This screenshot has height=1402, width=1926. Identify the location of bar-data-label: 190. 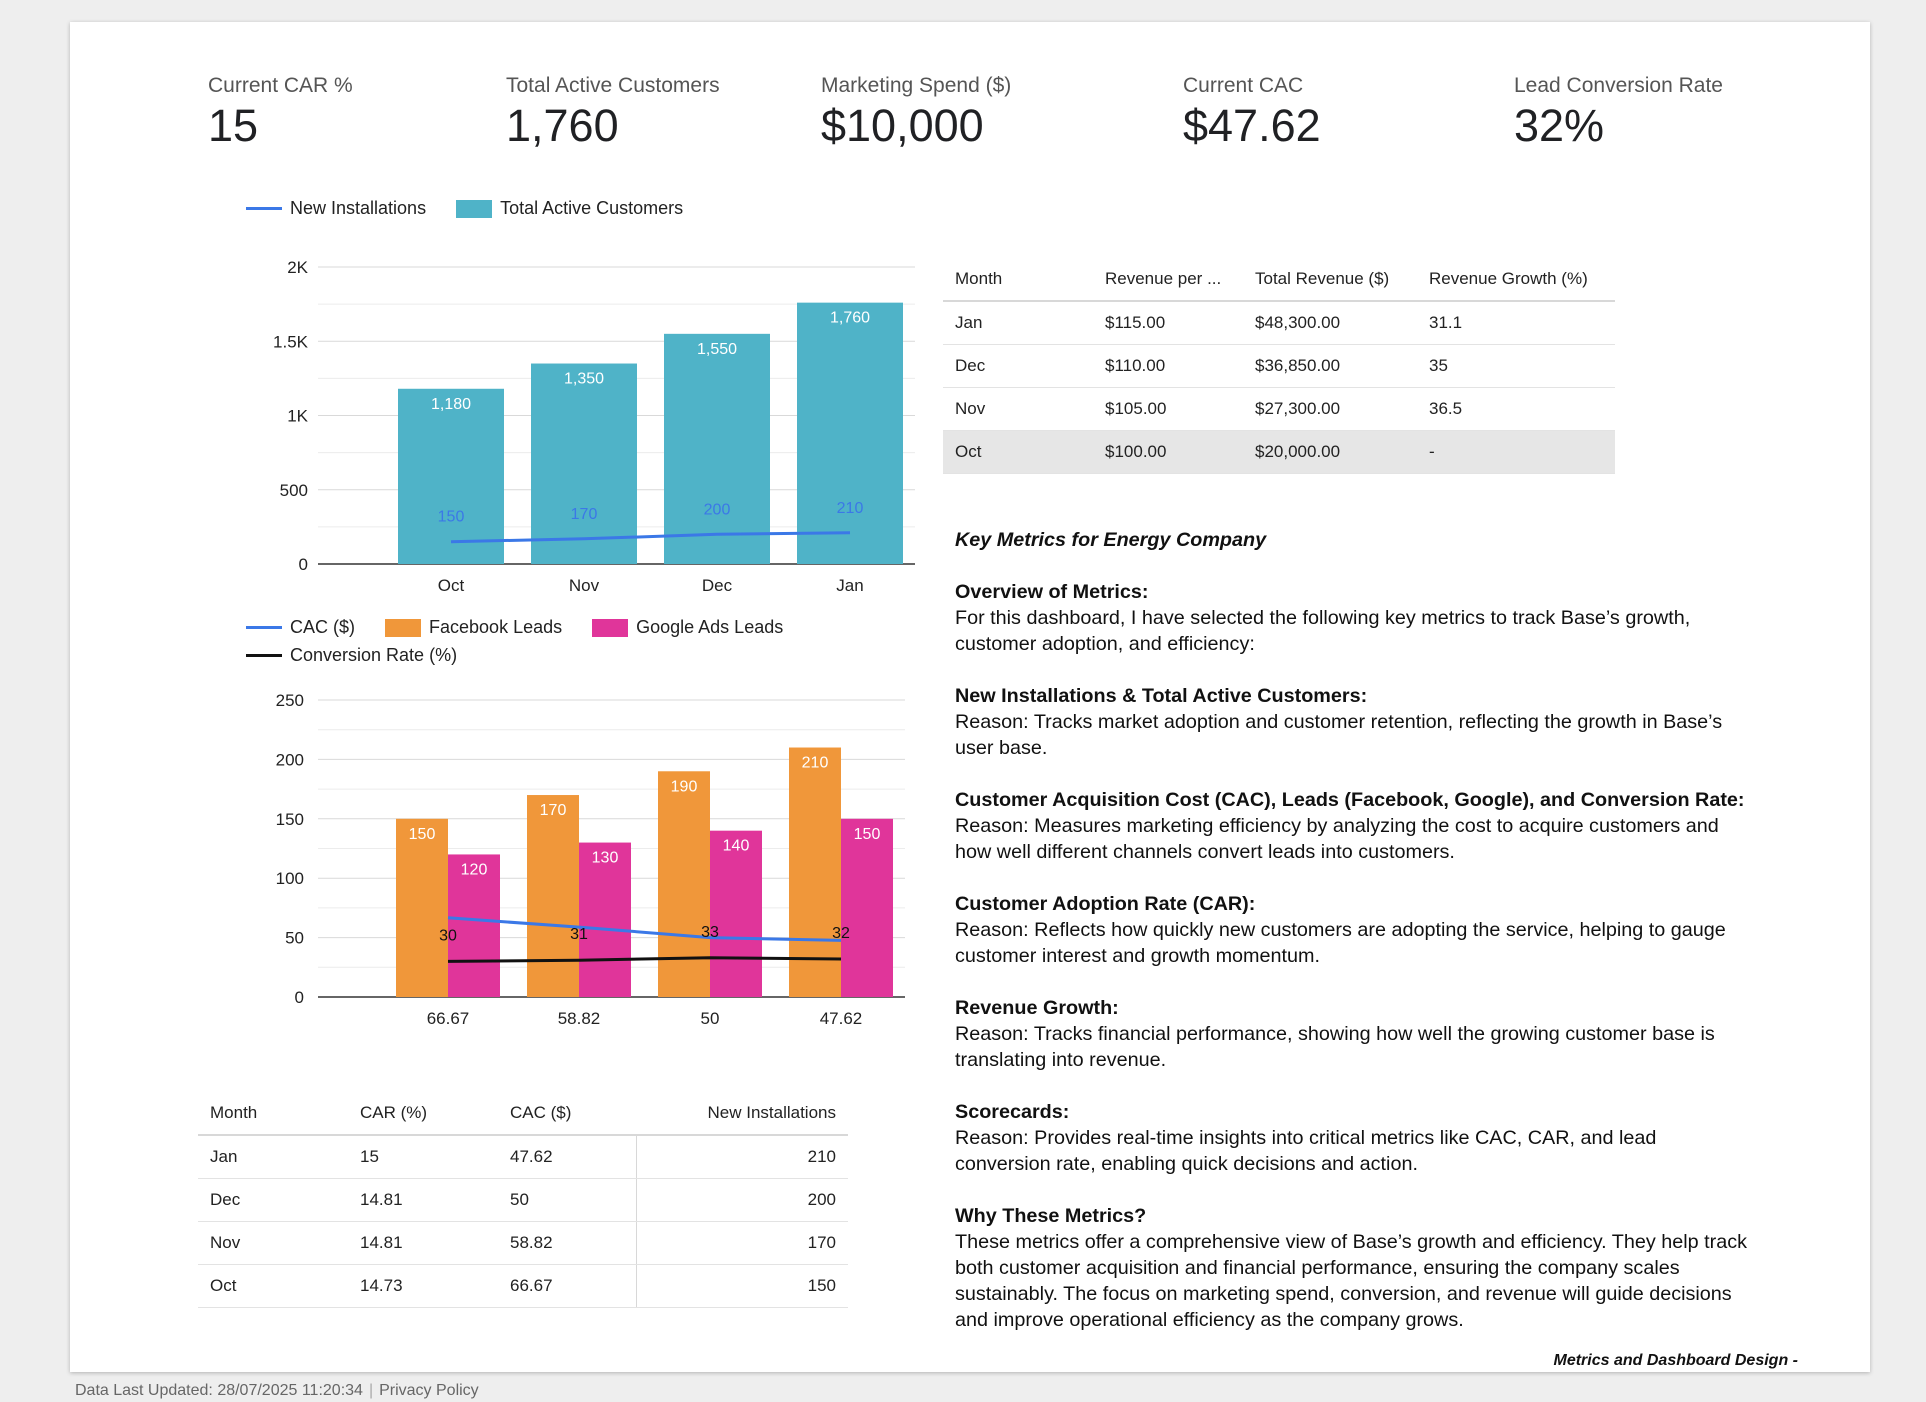
(684, 786).